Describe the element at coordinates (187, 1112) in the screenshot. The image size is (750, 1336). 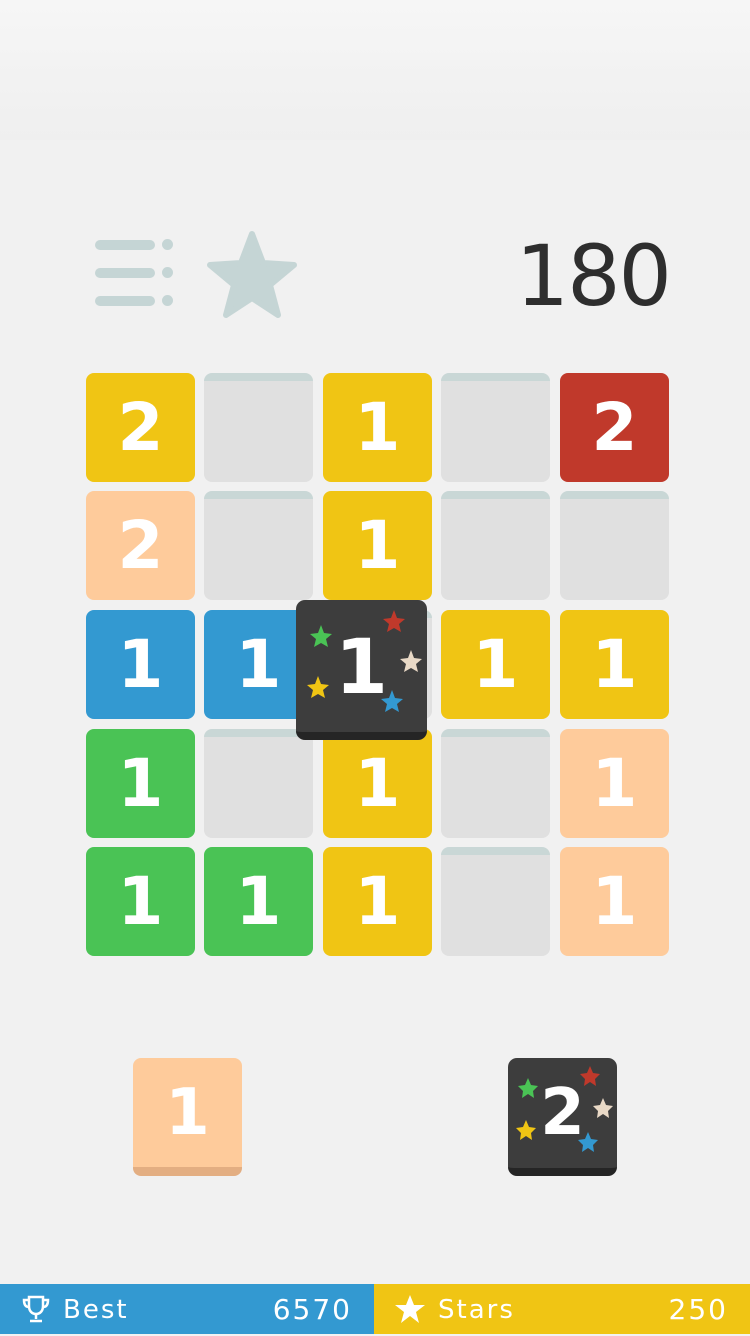
I see `next-tile-value: 1` at that location.